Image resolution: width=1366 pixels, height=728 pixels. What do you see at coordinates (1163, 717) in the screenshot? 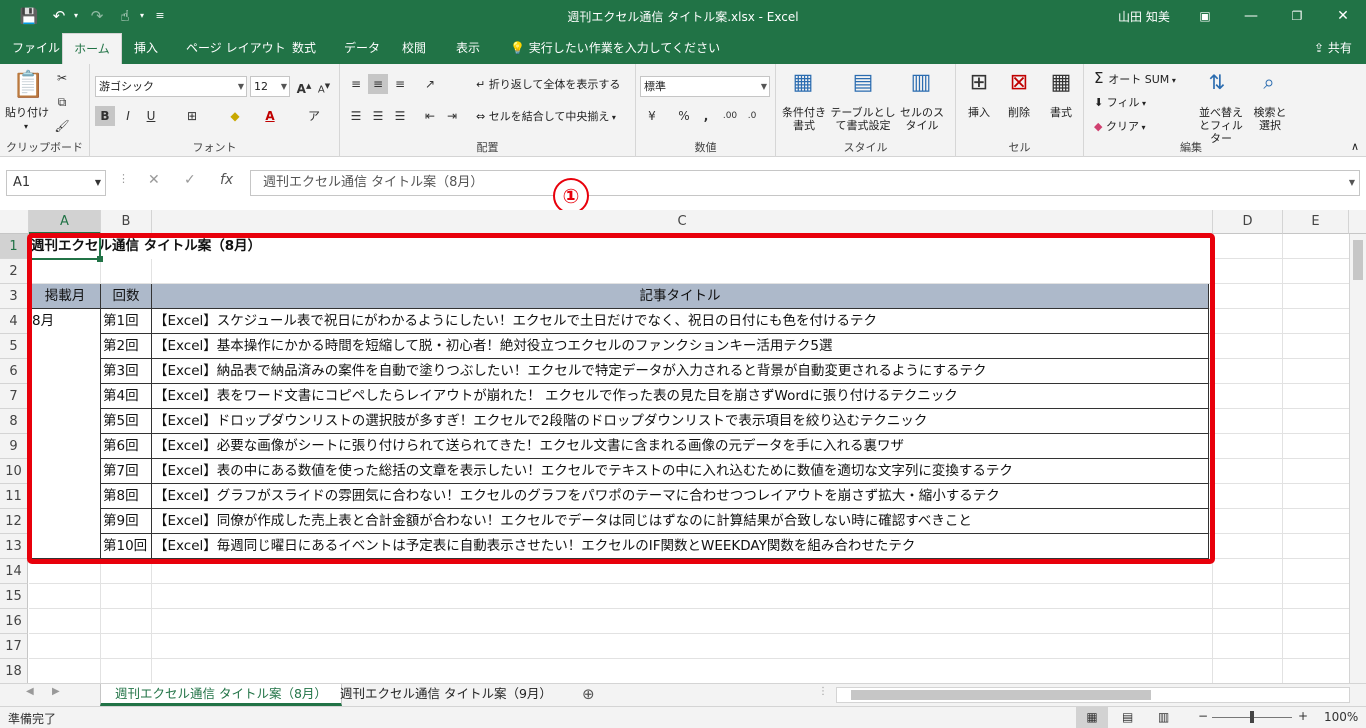
I see `page-break-view-icon: ▥` at bounding box center [1163, 717].